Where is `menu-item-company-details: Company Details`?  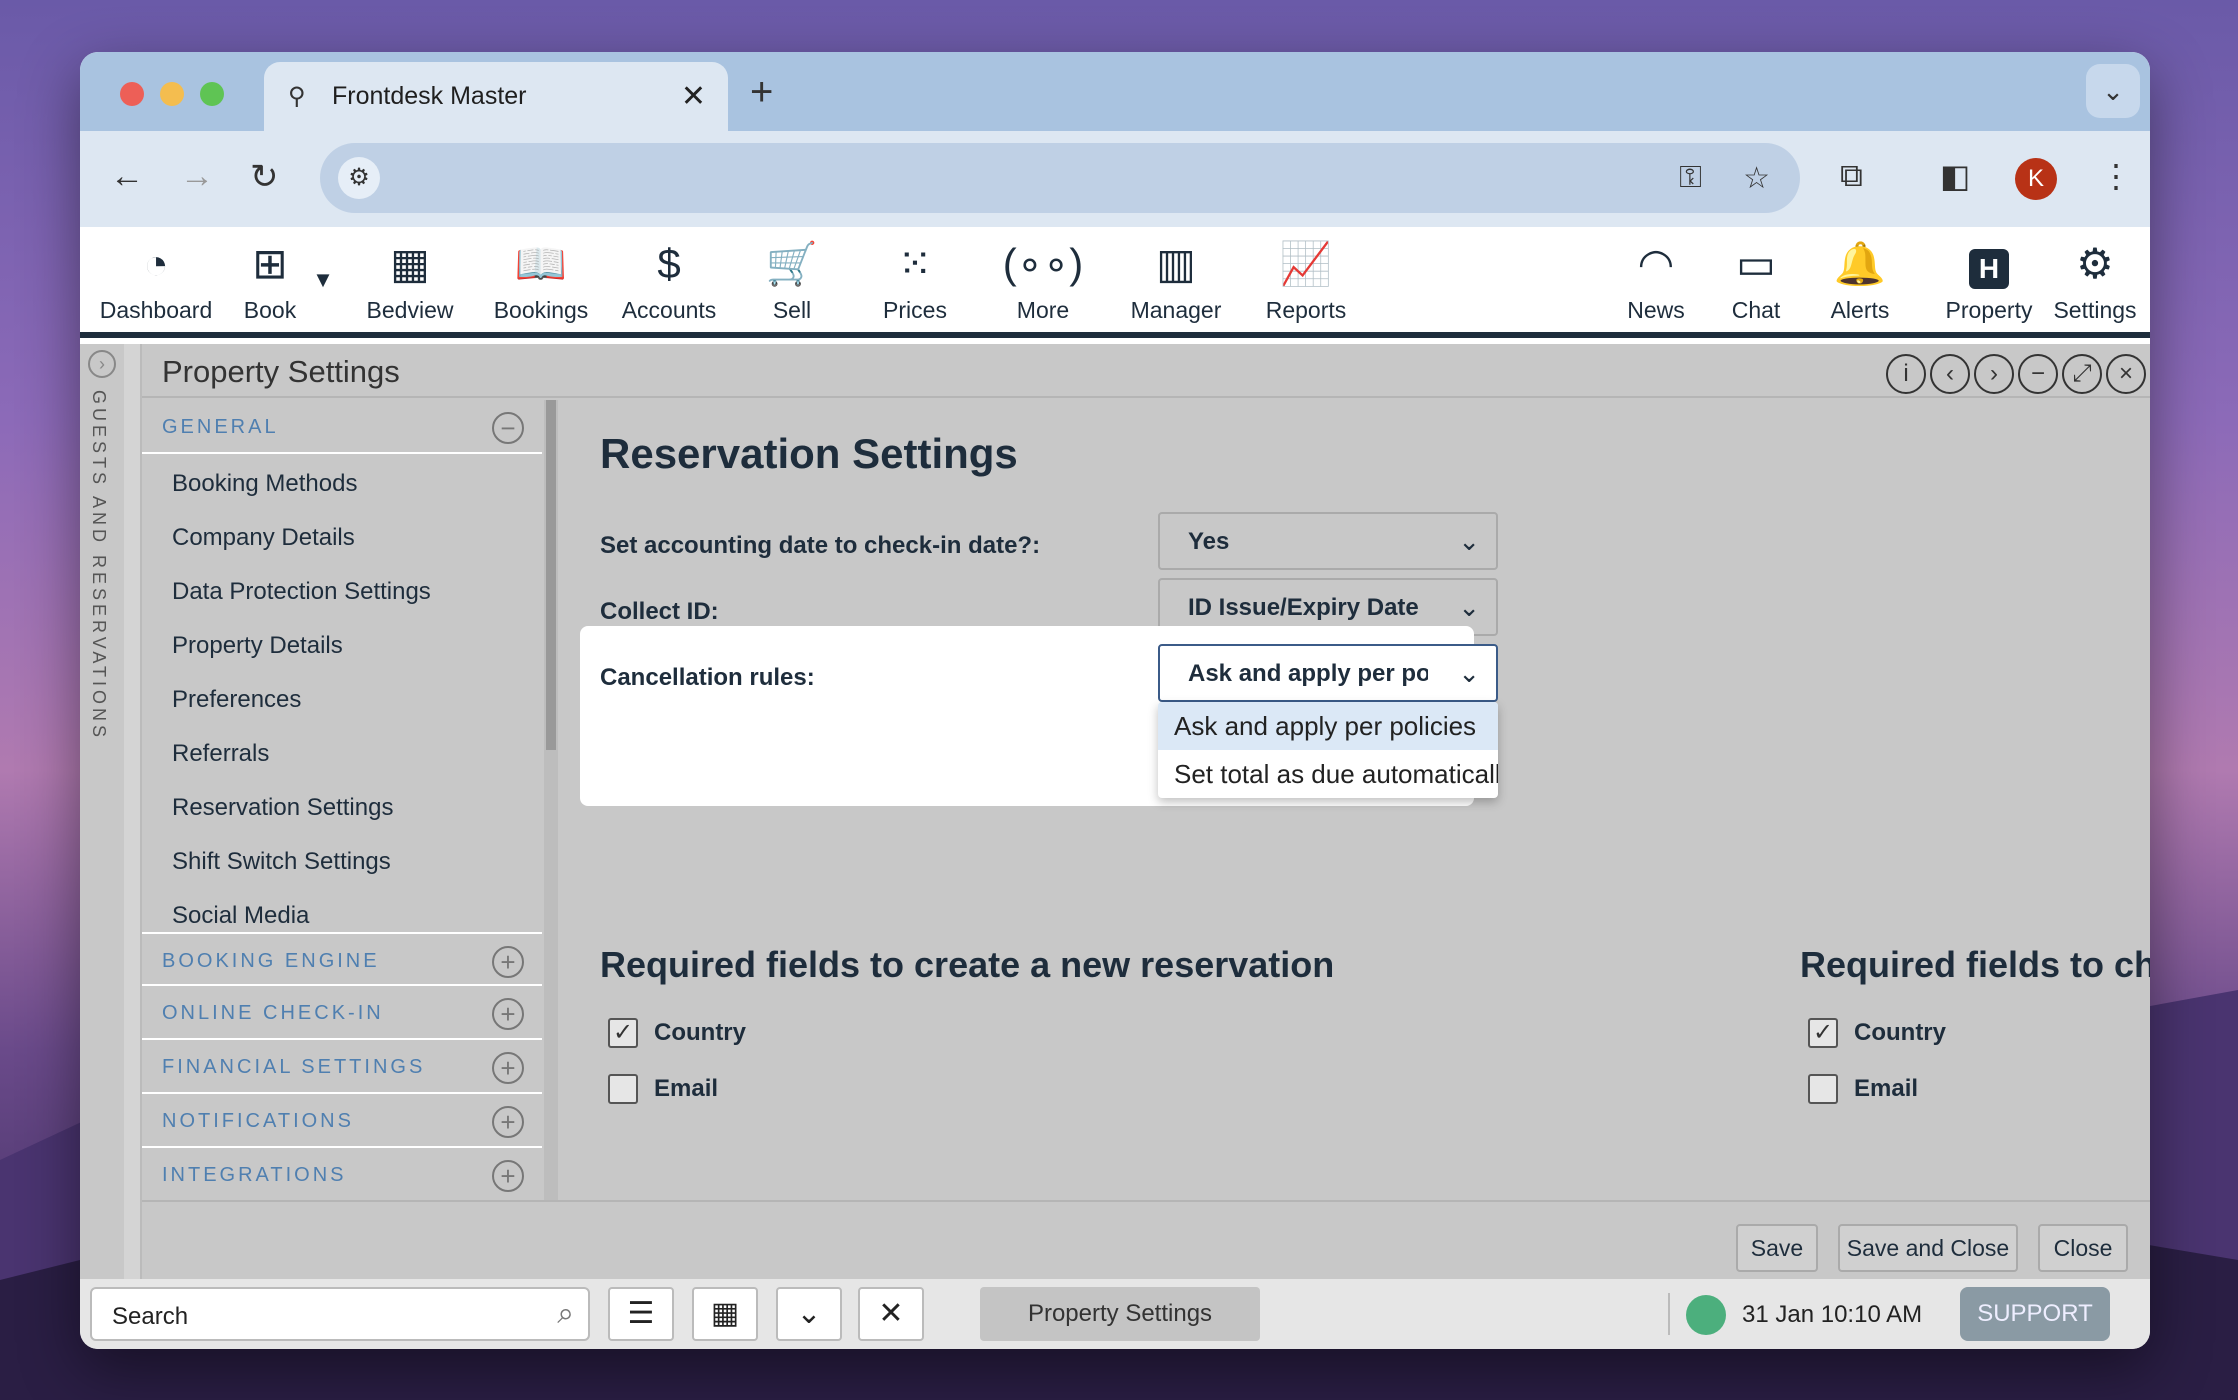
menu-item-company-details: Company Details is located at coordinates (263, 538).